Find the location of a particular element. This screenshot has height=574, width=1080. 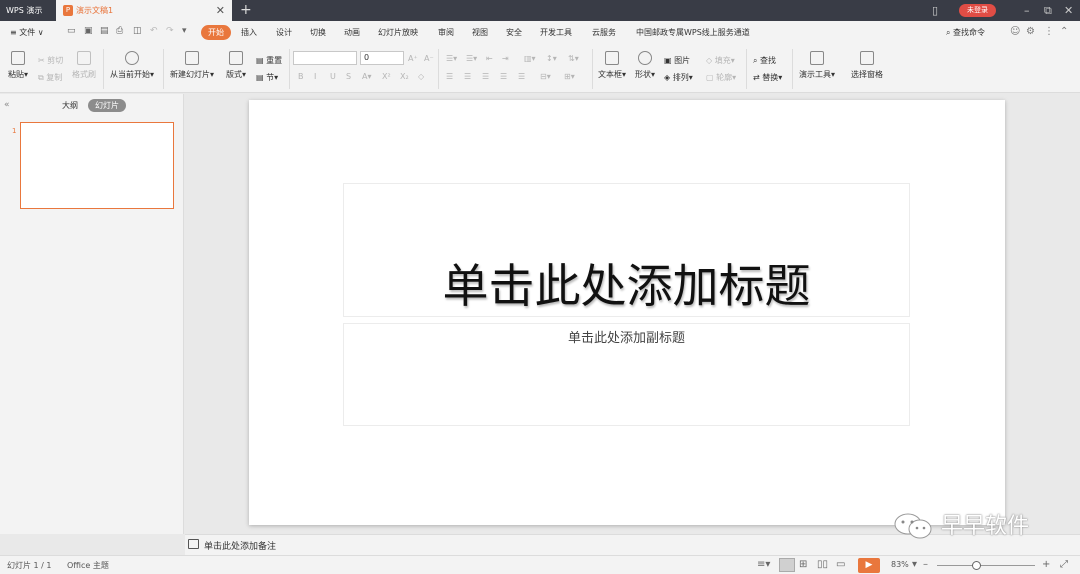

save-icon: ▣ is located at coordinates (88, 31).